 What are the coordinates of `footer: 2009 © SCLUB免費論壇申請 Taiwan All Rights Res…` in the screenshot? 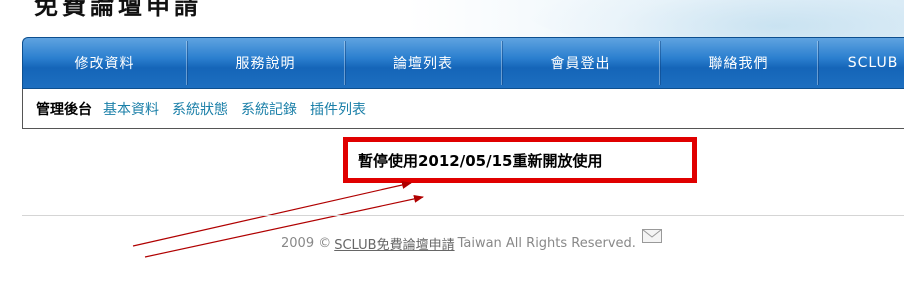 It's located at (471, 240).